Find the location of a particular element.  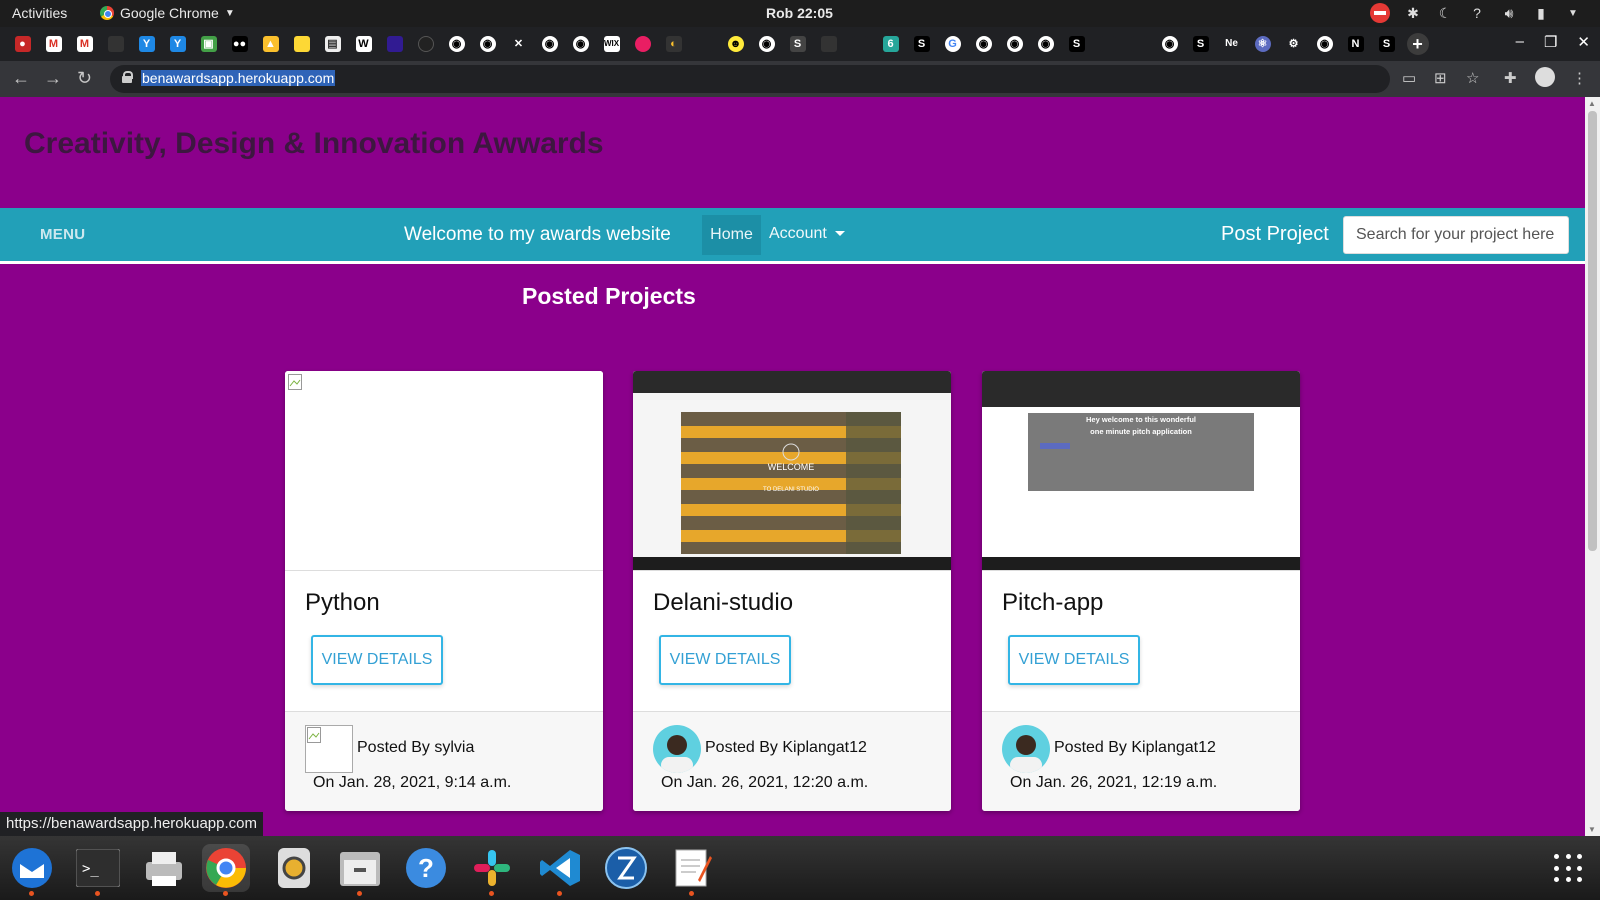

reload-icon: ↻ is located at coordinates (84, 78).